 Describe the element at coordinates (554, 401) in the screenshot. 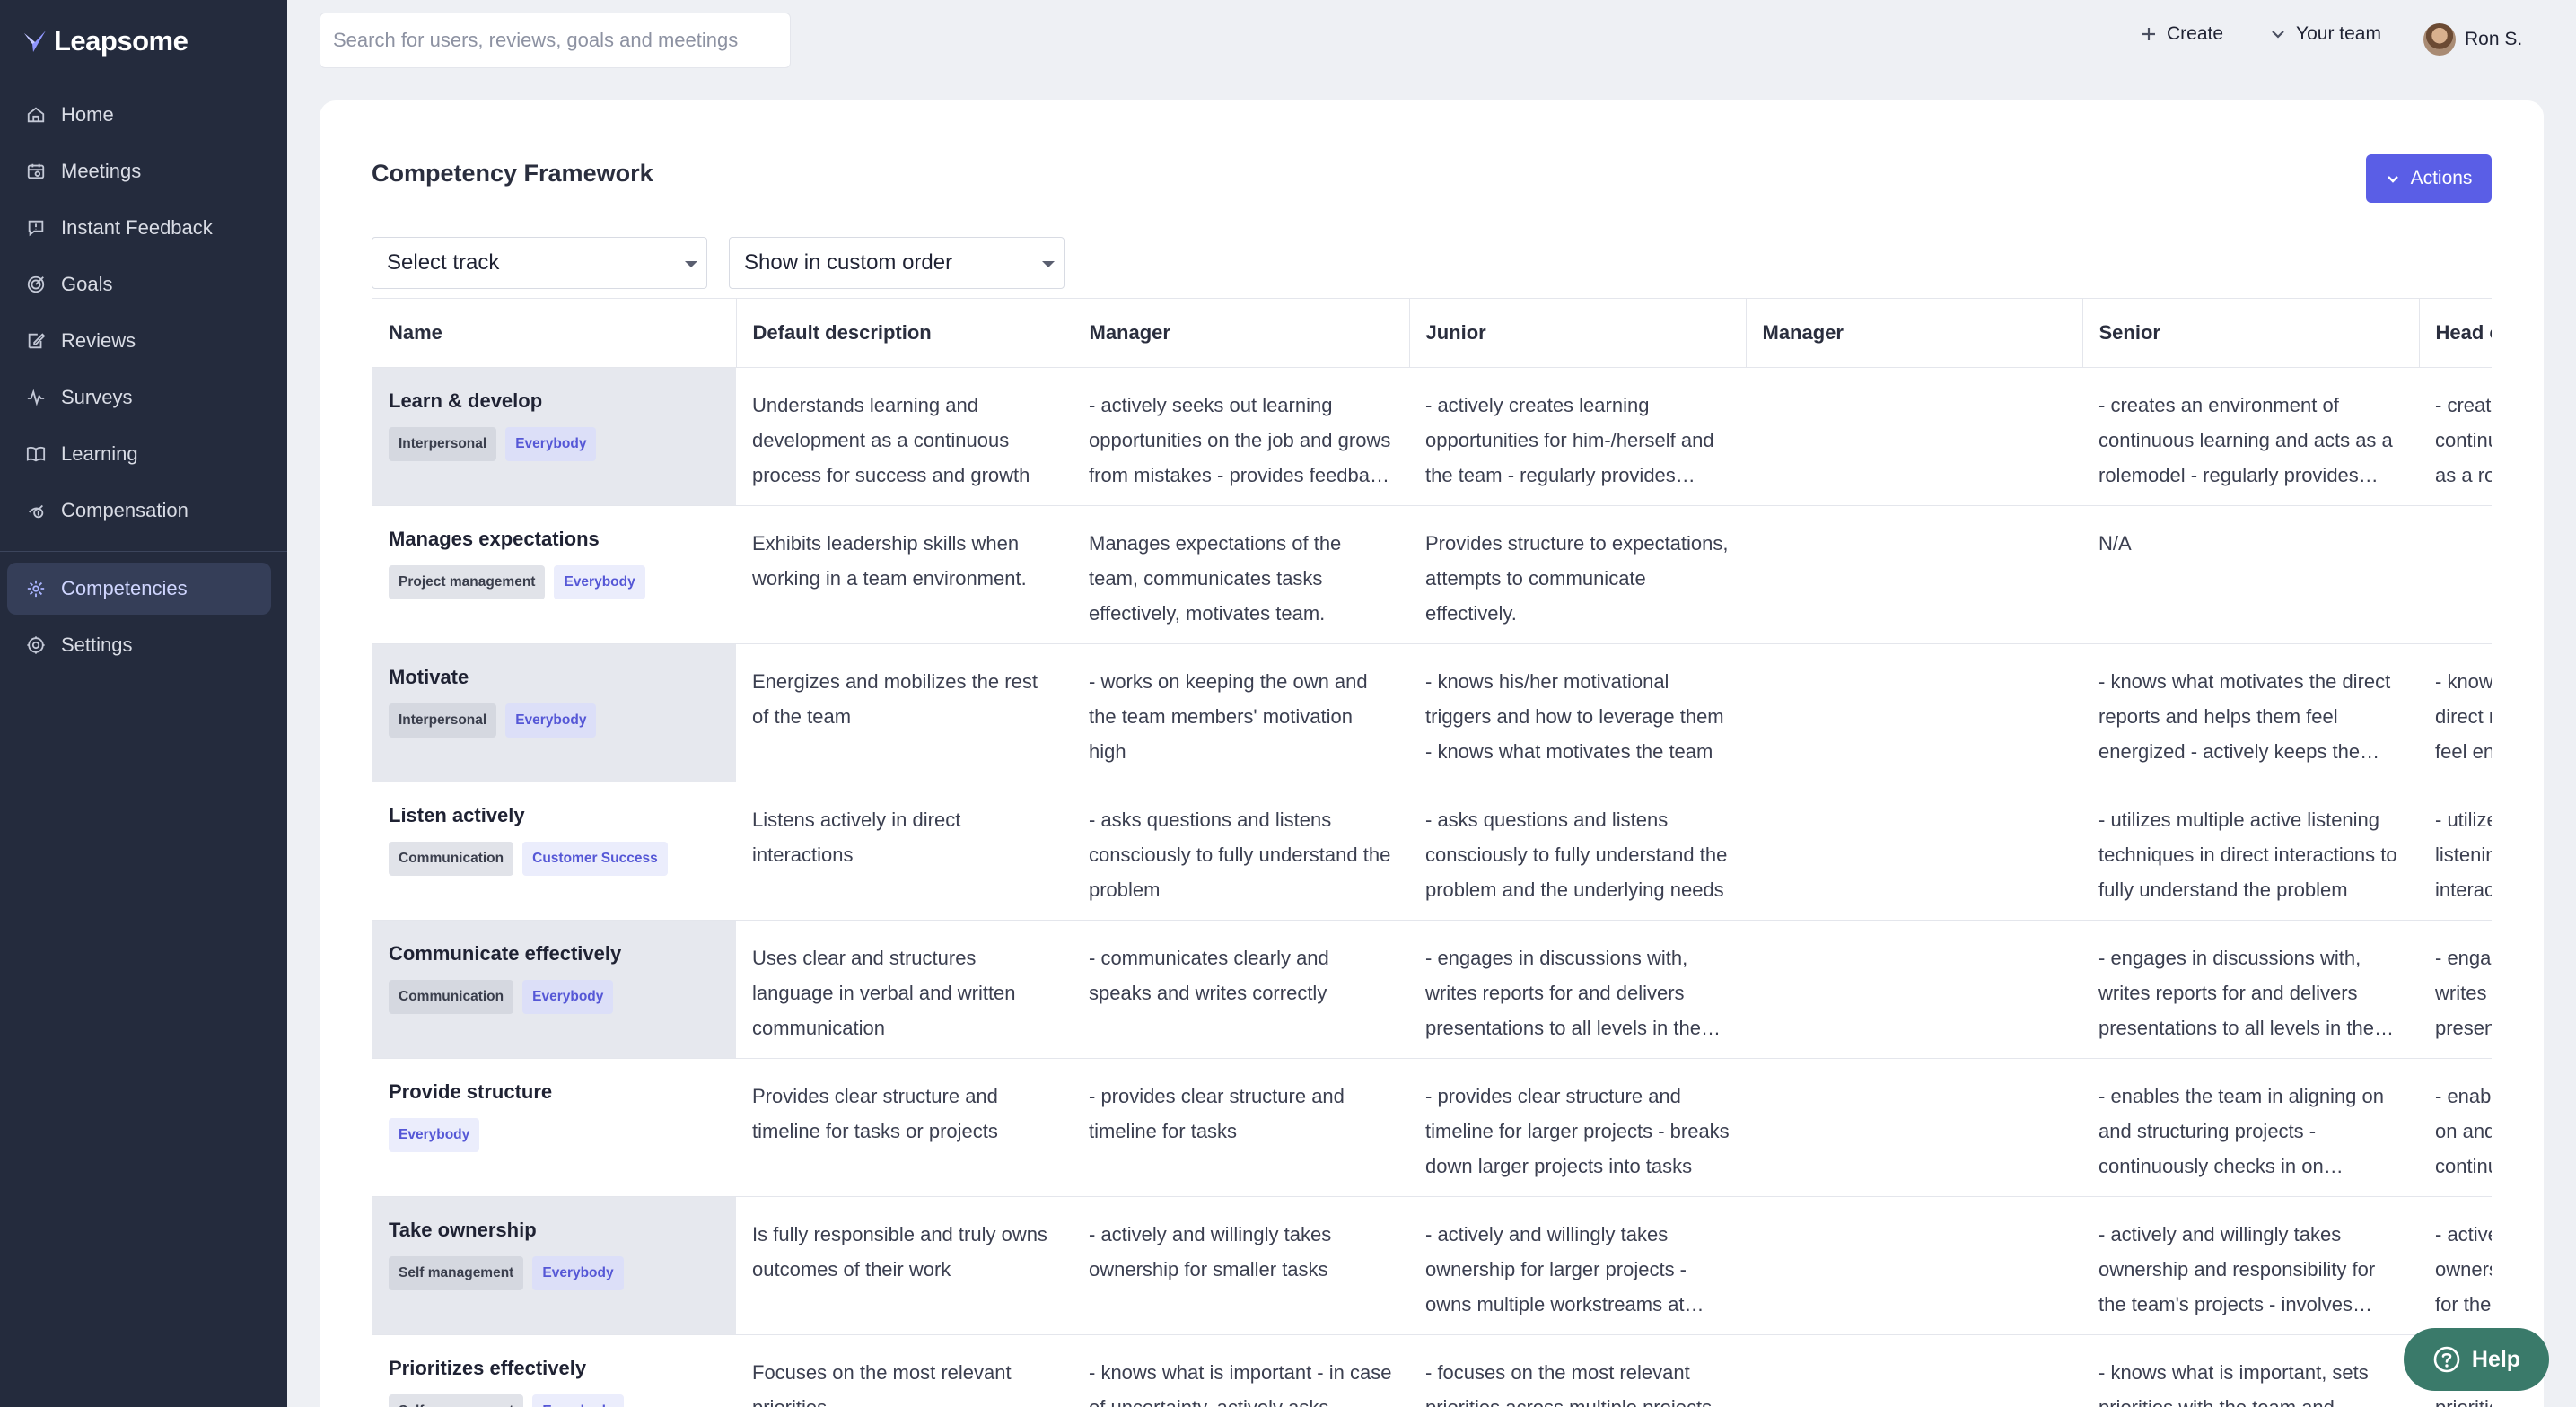

I see `competency-name: Learn & develop` at that location.